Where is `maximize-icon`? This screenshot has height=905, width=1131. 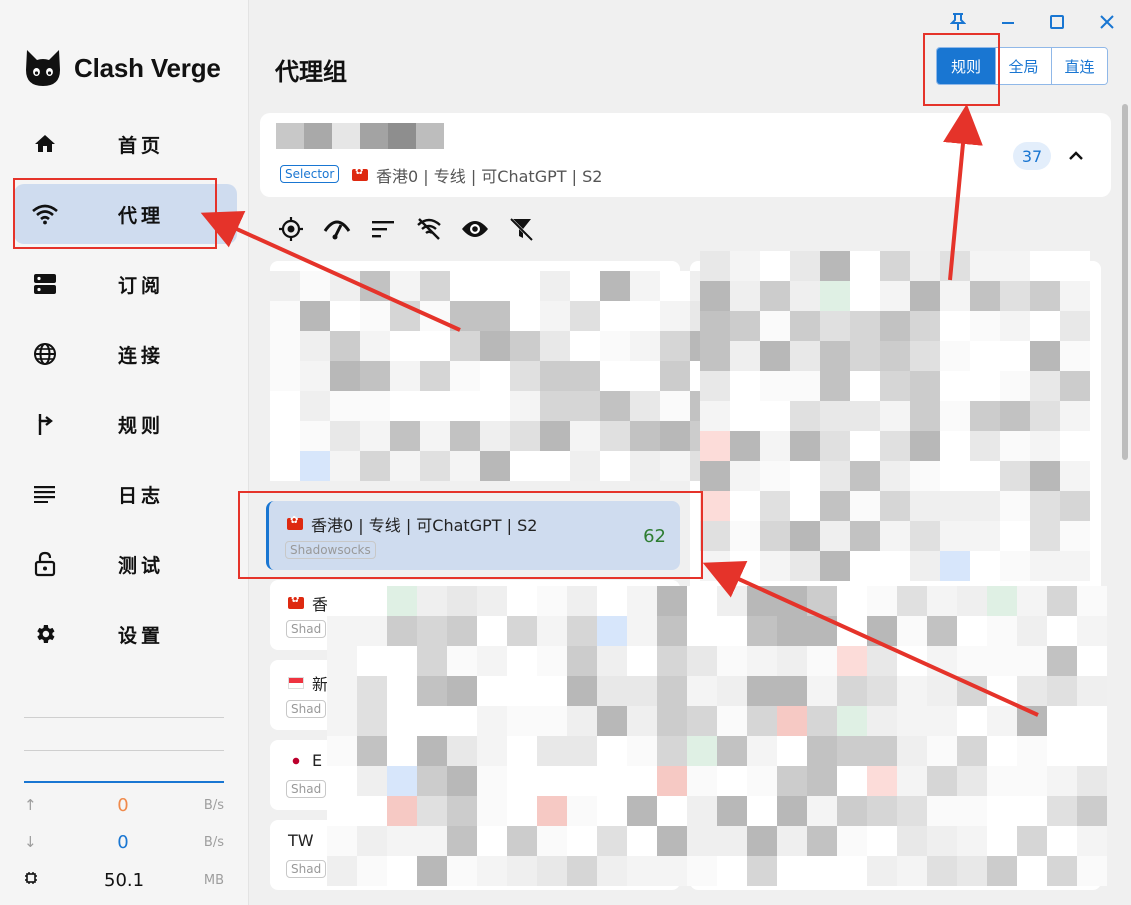 maximize-icon is located at coordinates (1057, 22).